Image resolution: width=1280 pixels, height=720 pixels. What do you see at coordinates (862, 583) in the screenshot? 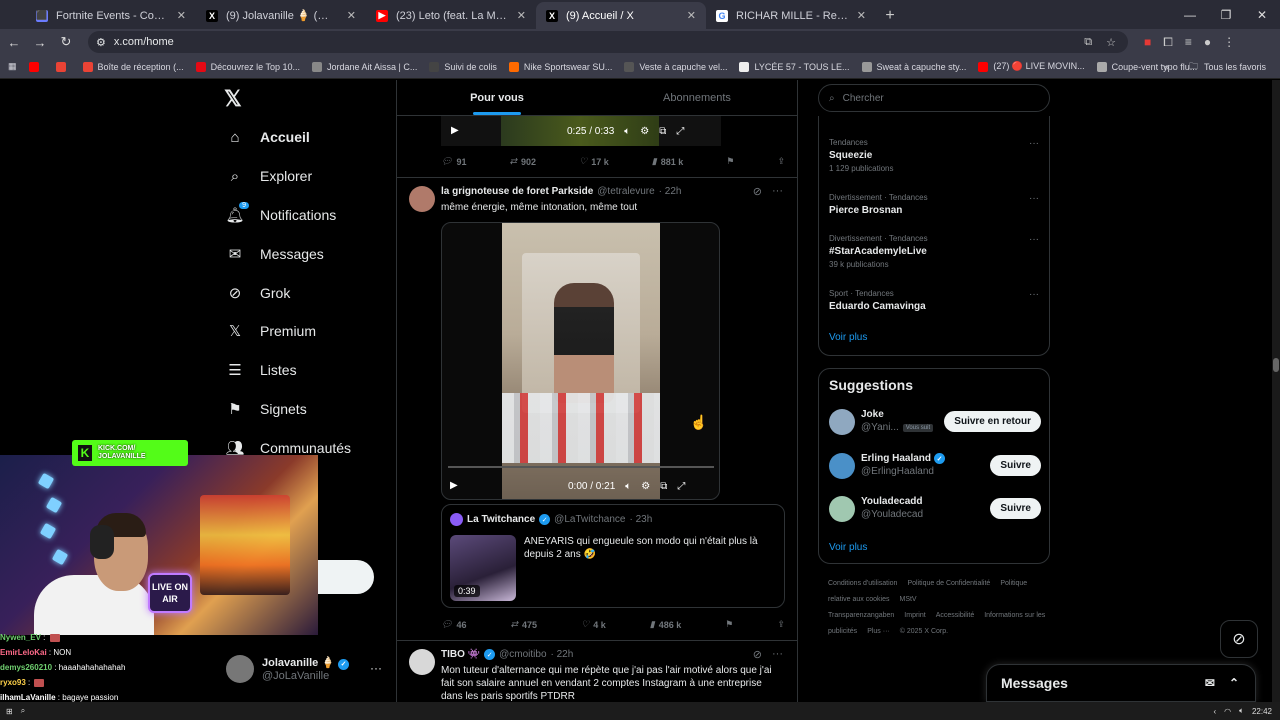
I see `footer-link: Conditions d'utilisation` at bounding box center [862, 583].